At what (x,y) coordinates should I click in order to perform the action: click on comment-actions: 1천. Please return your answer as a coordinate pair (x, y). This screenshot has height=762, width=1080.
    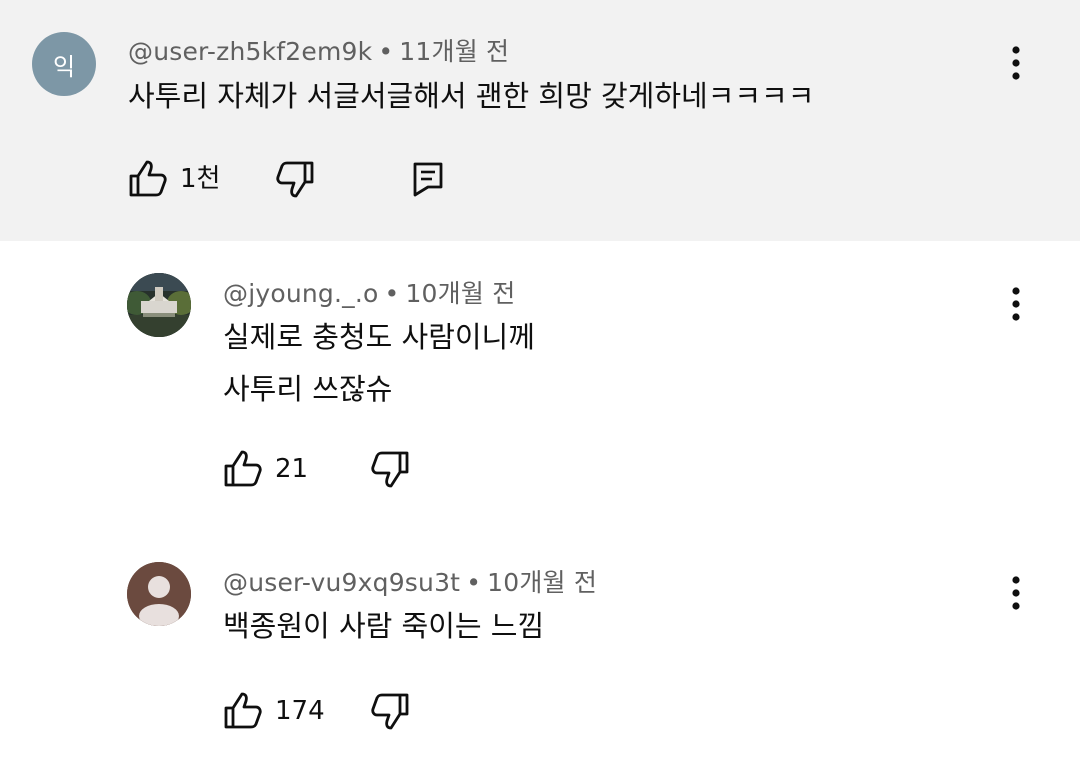
    Looking at the image, I should click on (540, 180).